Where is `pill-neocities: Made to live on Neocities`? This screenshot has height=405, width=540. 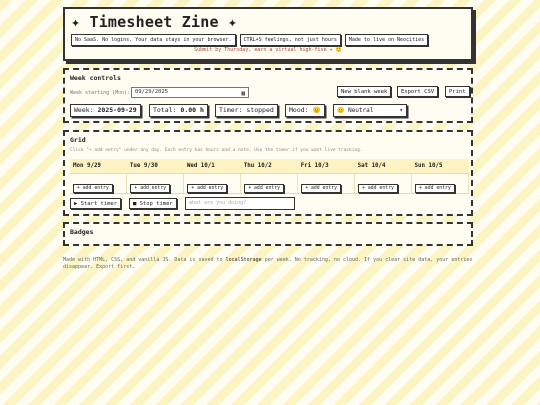 pill-neocities: Made to live on Neocities is located at coordinates (386, 40).